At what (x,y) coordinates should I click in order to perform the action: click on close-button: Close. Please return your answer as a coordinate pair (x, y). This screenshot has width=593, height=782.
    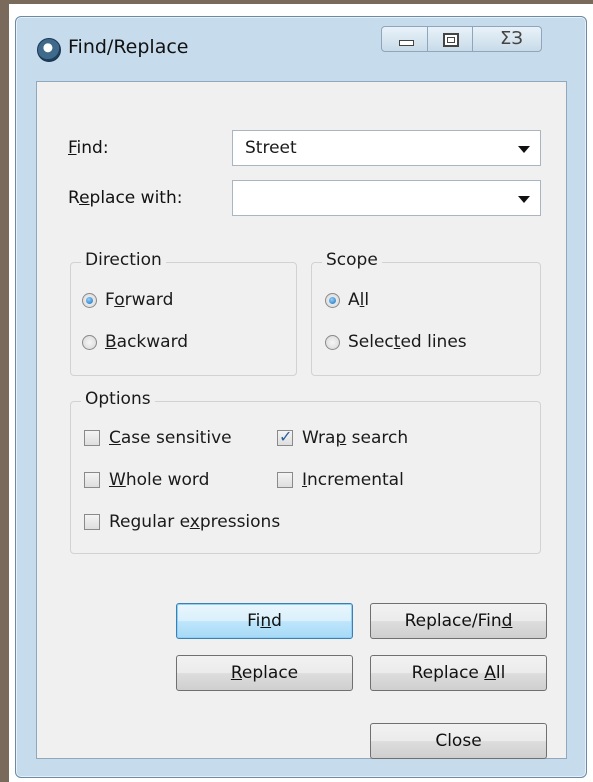
    Looking at the image, I should click on (458, 741).